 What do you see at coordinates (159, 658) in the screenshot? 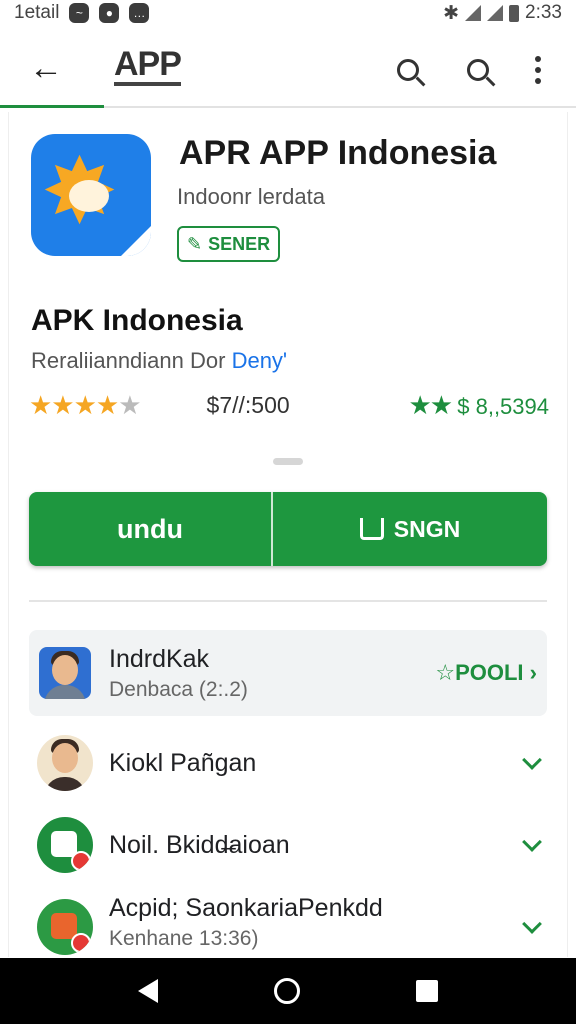
I see `list-item-title: IndrdKak` at bounding box center [159, 658].